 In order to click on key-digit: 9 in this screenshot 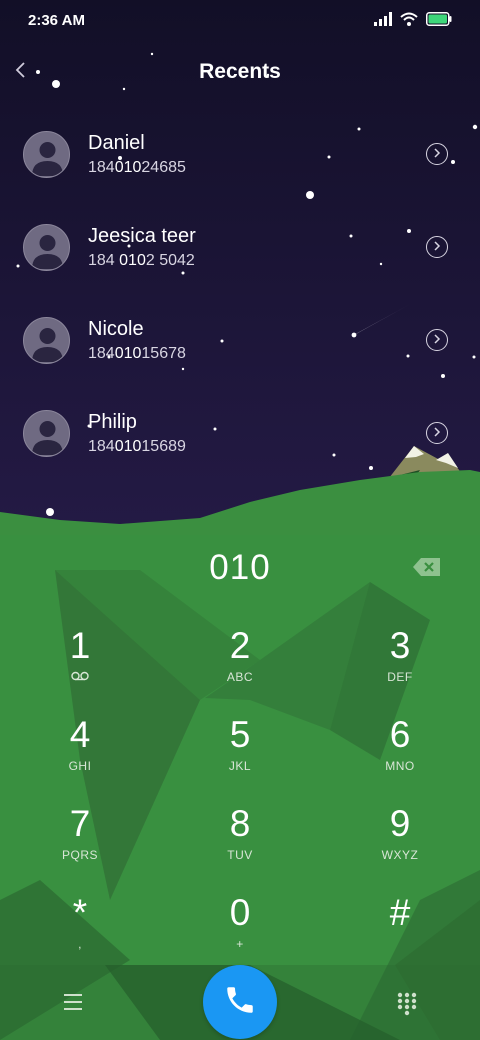, I will do `click(400, 823)`.